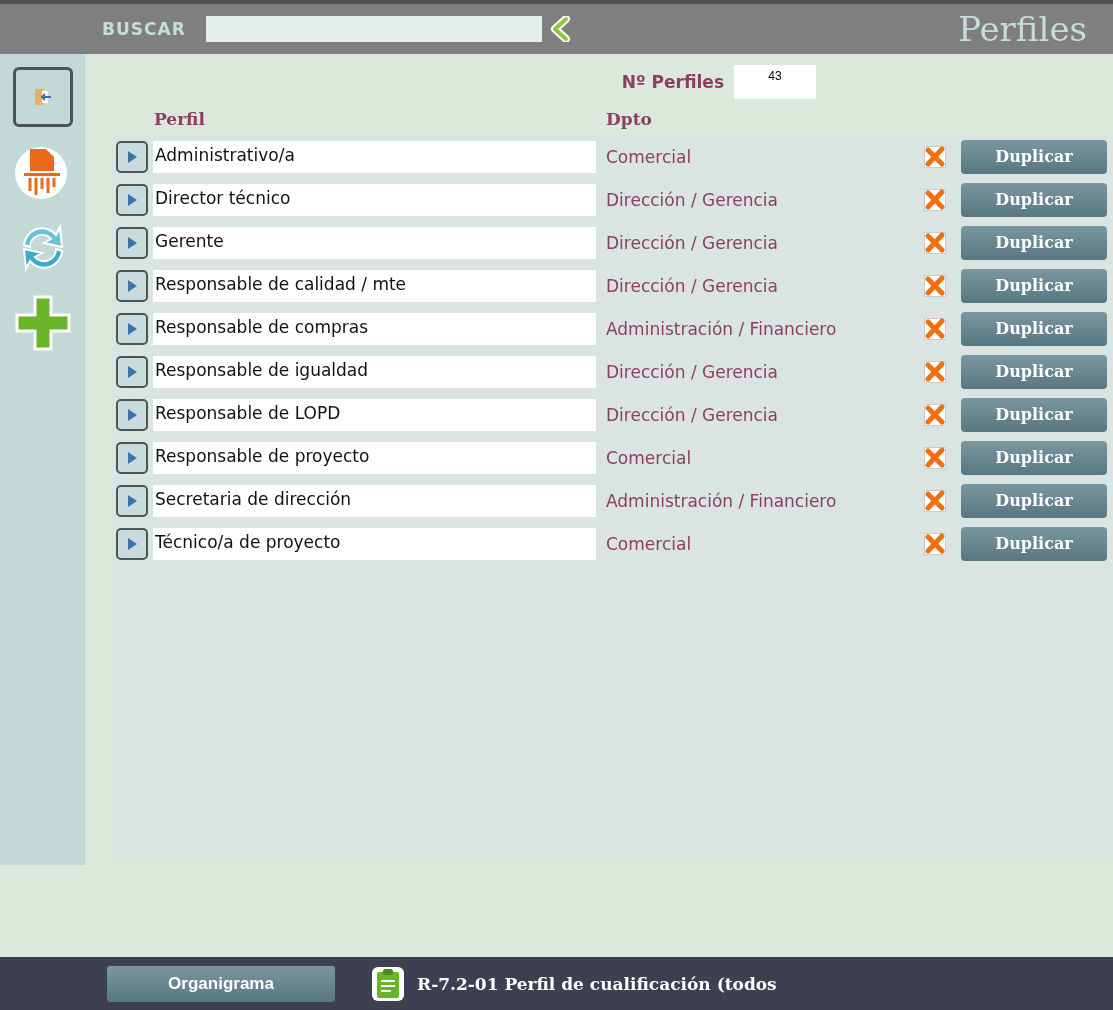 The image size is (1113, 1010). Describe the element at coordinates (221, 983) in the screenshot. I see `organigram-button: Organigrama` at that location.